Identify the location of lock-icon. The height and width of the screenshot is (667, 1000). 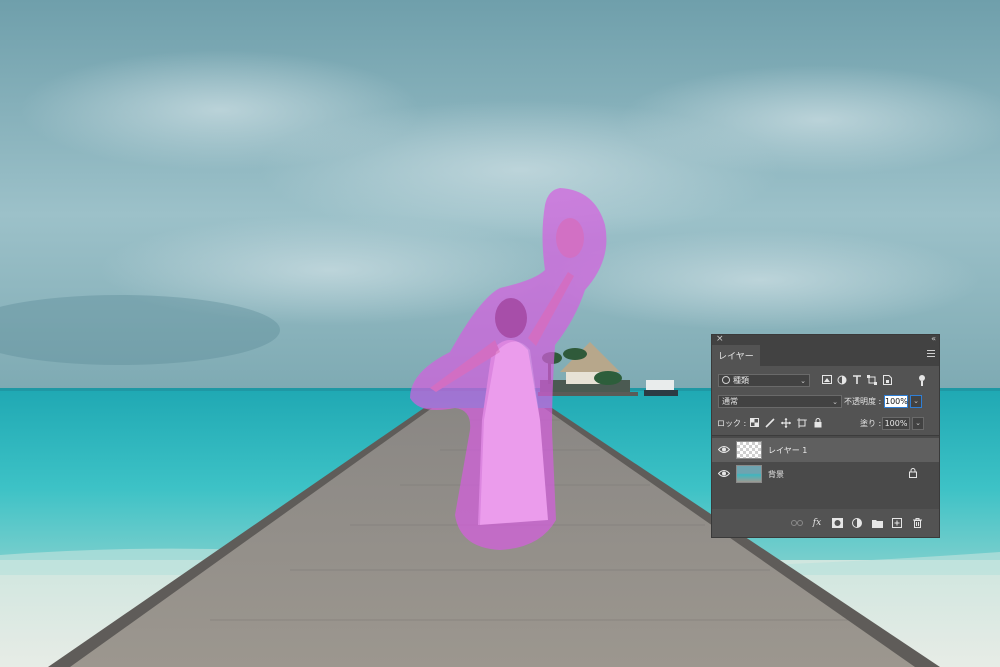
(913, 473).